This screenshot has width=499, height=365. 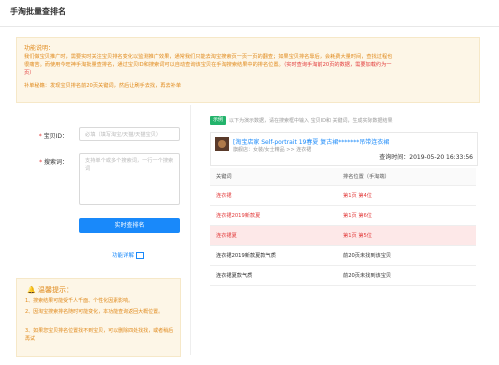 What do you see at coordinates (123, 256) in the screenshot?
I see `help-link-text: 功能详解` at bounding box center [123, 256].